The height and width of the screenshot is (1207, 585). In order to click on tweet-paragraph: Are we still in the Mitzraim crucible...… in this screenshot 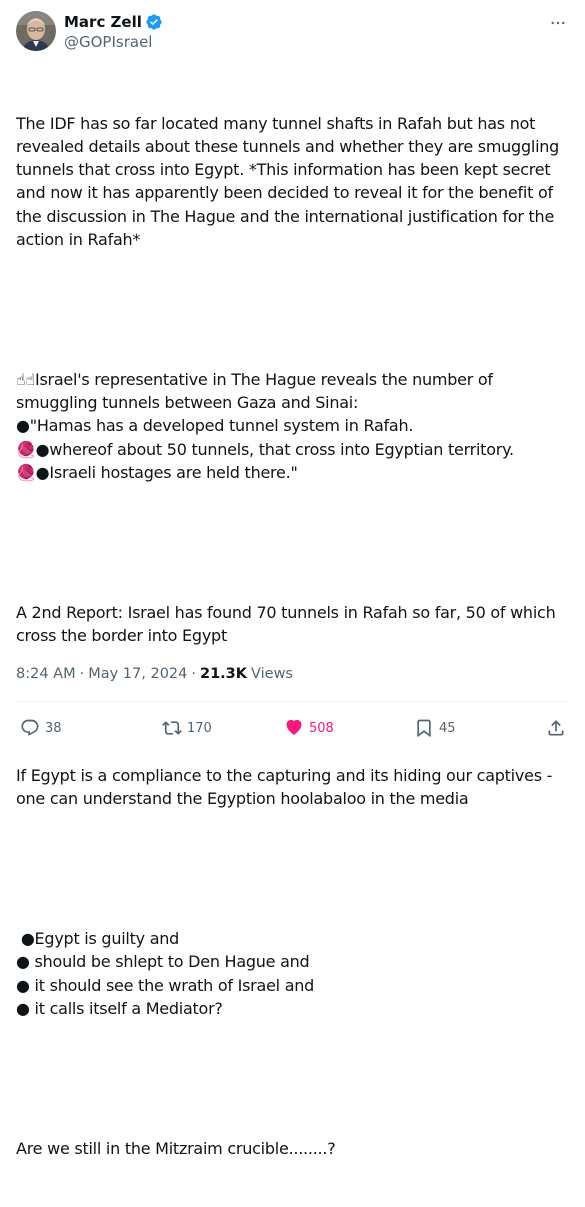, I will do `click(176, 1148)`.